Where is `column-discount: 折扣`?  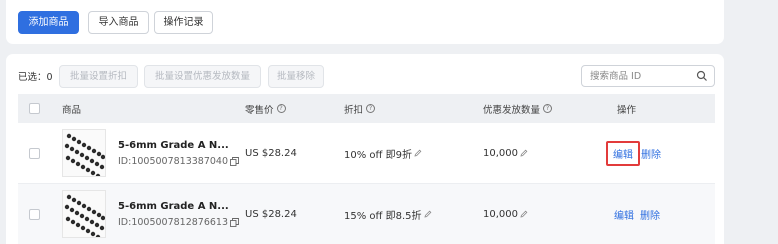
column-discount: 折扣 is located at coordinates (354, 110).